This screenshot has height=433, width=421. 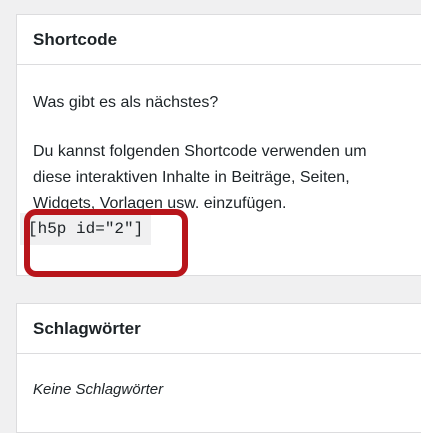 What do you see at coordinates (126, 102) in the screenshot?
I see `whats-next-text: Was gibt es als nächstes?` at bounding box center [126, 102].